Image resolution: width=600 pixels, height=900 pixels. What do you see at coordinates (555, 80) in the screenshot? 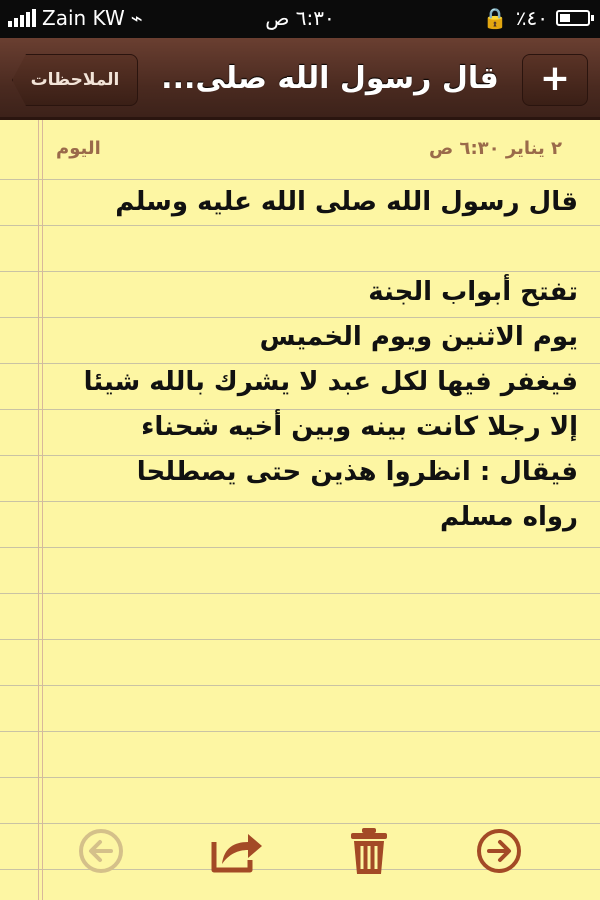
I see `add-note-button: +` at bounding box center [555, 80].